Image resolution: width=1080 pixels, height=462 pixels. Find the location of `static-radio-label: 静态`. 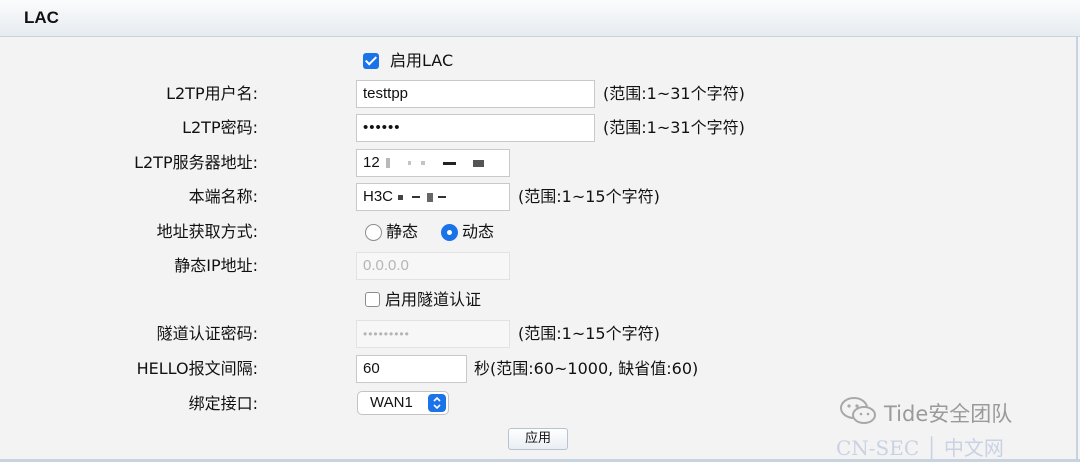

static-radio-label: 静态 is located at coordinates (402, 231).